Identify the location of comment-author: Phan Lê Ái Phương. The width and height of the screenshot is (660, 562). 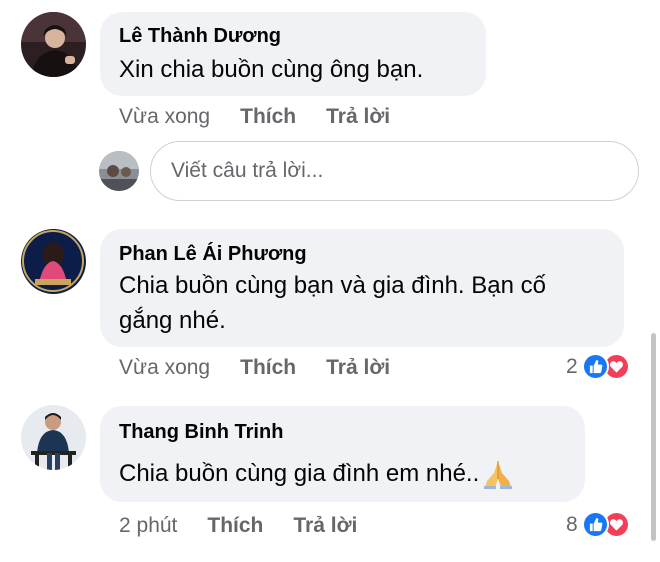
(213, 254).